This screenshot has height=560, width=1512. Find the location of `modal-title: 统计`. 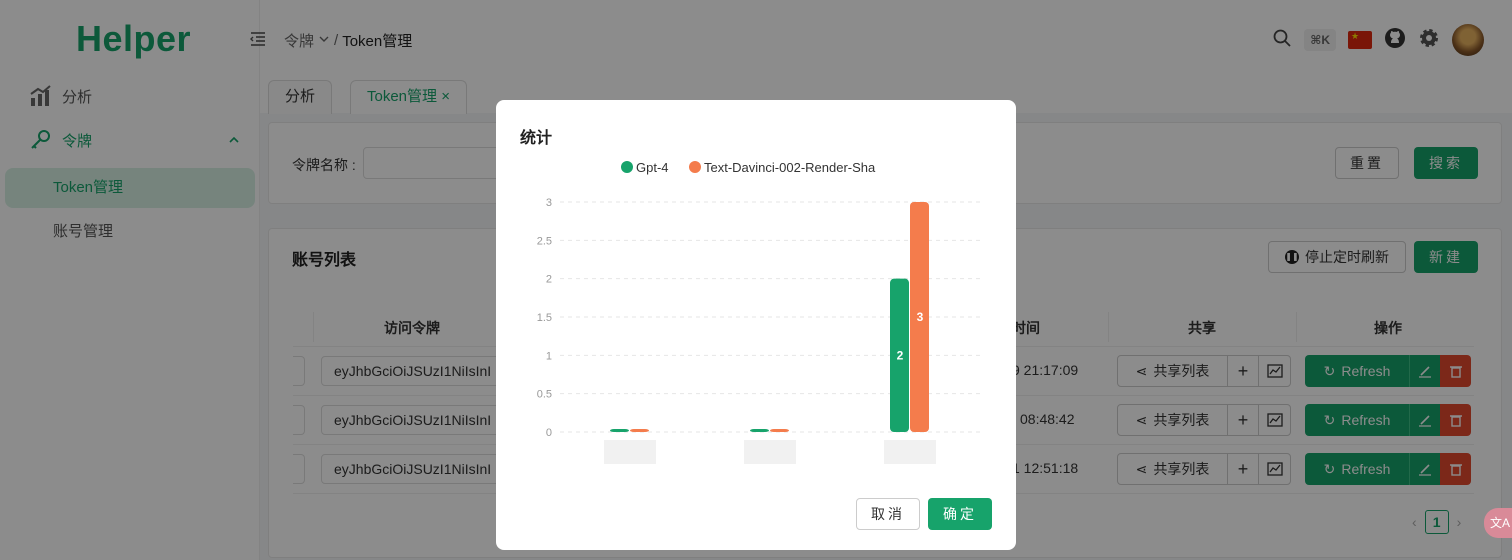

modal-title: 统计 is located at coordinates (536, 138).